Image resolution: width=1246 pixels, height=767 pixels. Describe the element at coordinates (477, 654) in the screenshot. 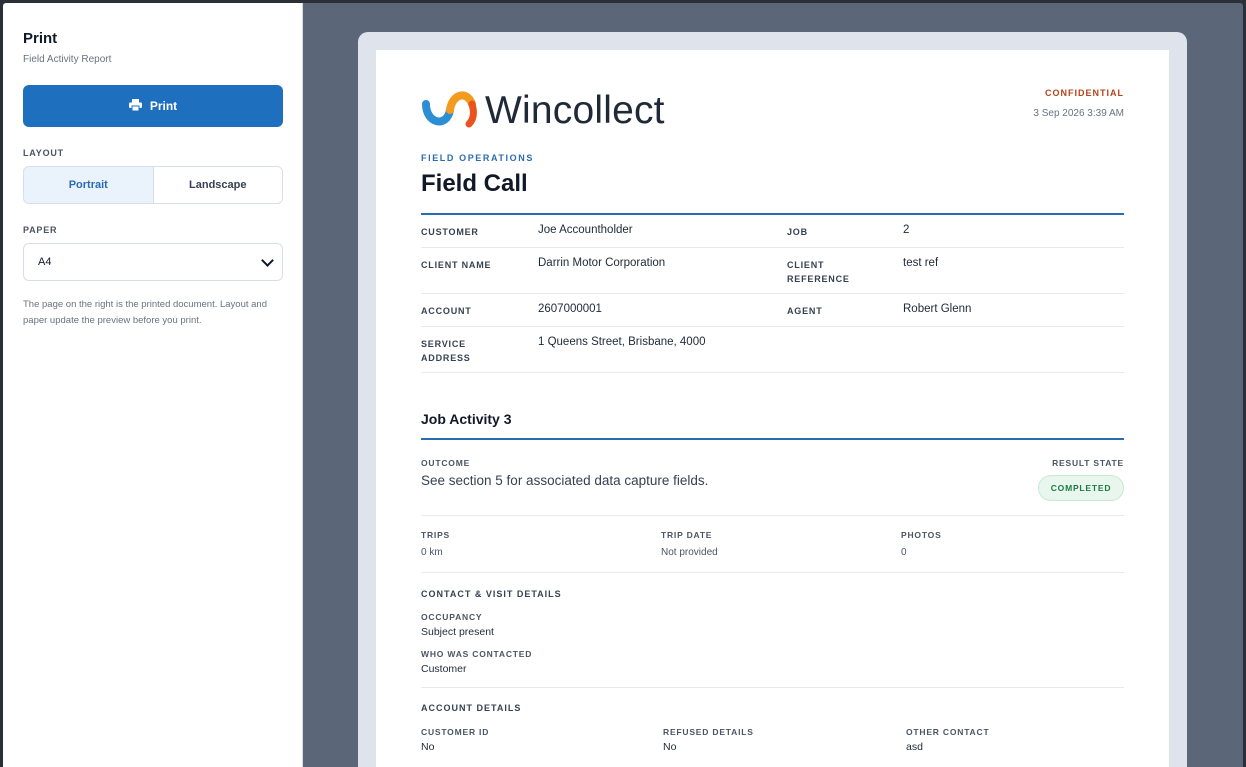

I see `who-contacted-label: WHO WAS CONTACTED` at that location.